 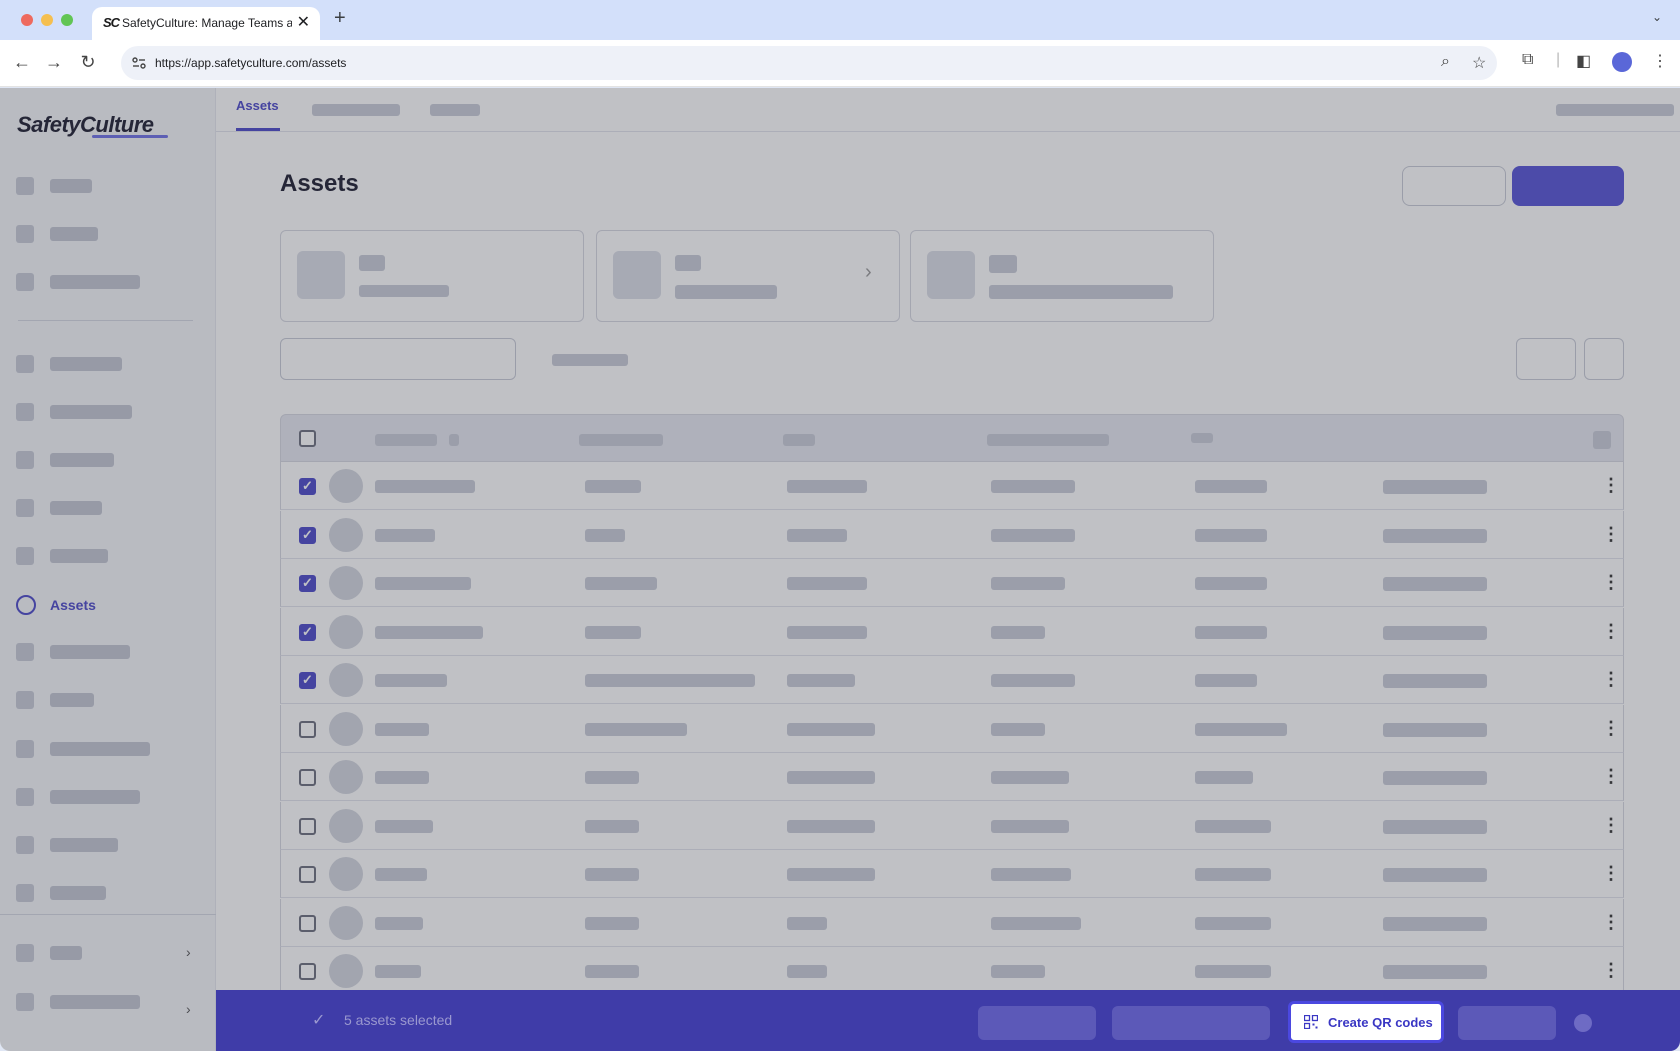 What do you see at coordinates (27, 20) in the screenshot?
I see `close-window-button` at bounding box center [27, 20].